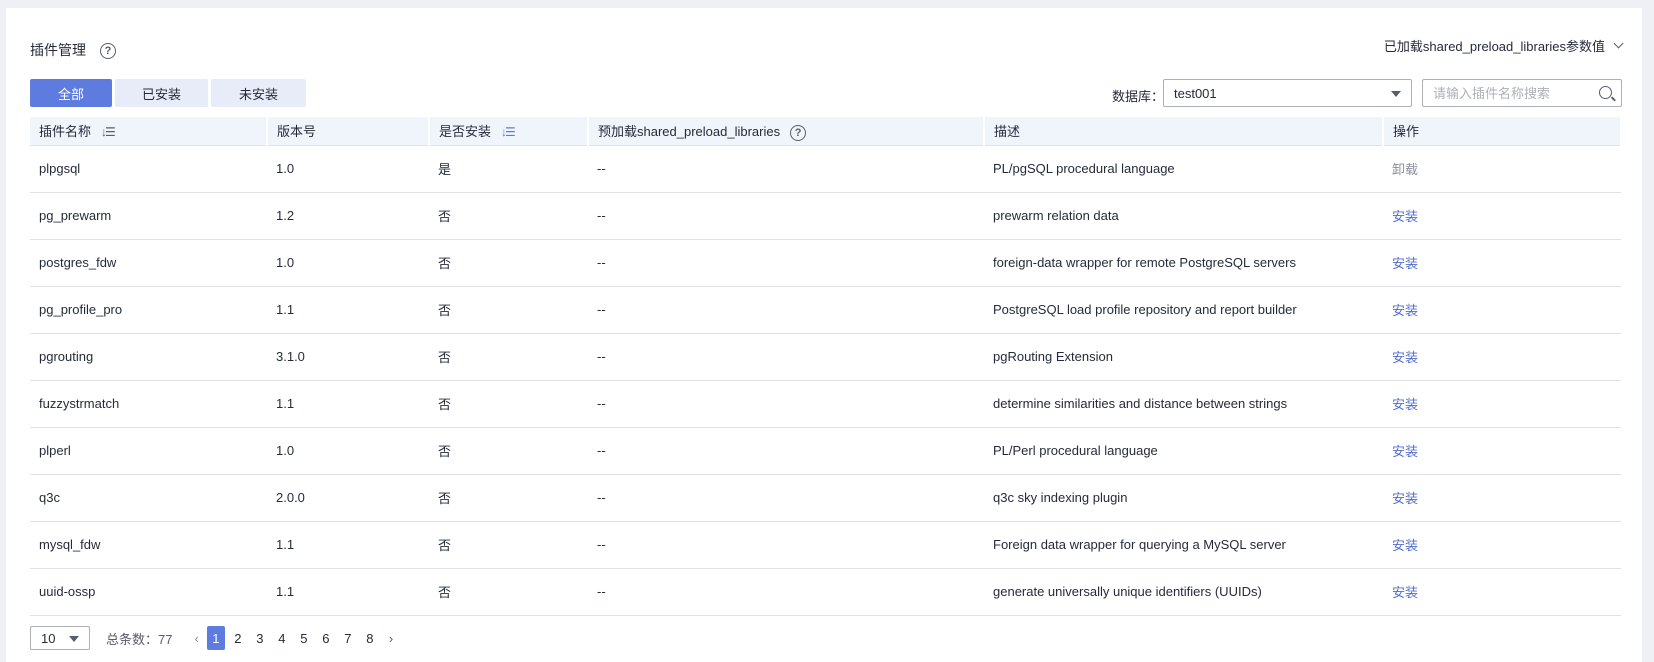 The height and width of the screenshot is (662, 1654). Describe the element at coordinates (1084, 168) in the screenshot. I see `plugin-description: PL/pgSQL procedural language` at that location.